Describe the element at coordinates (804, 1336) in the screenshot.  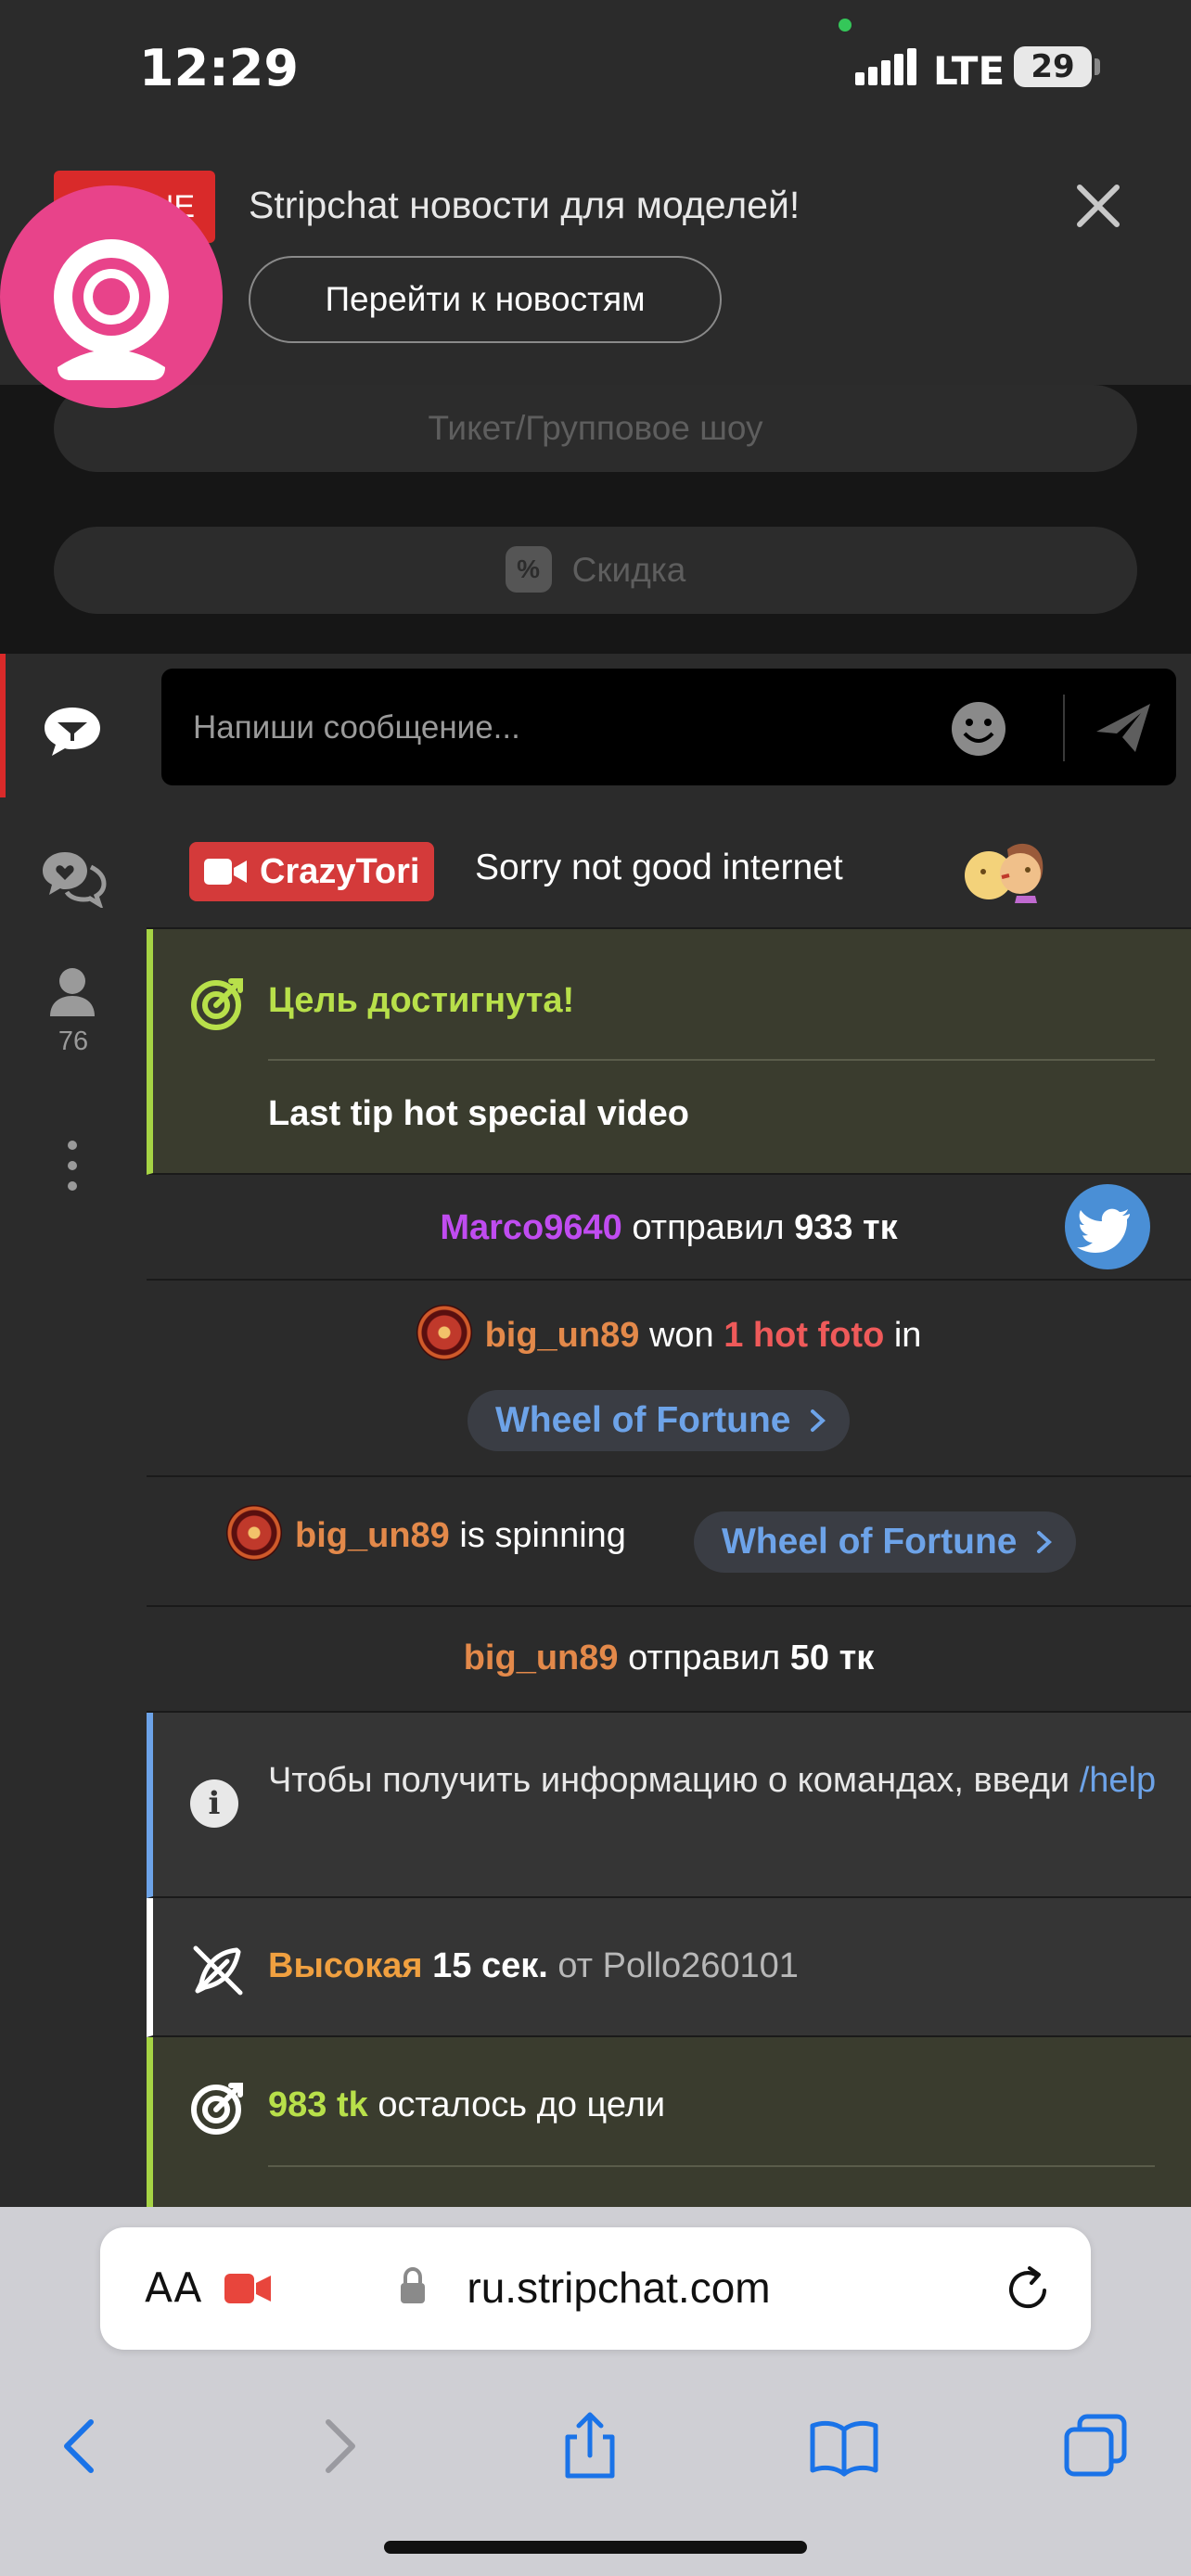
I see `won-prize: 1 hot foto` at that location.